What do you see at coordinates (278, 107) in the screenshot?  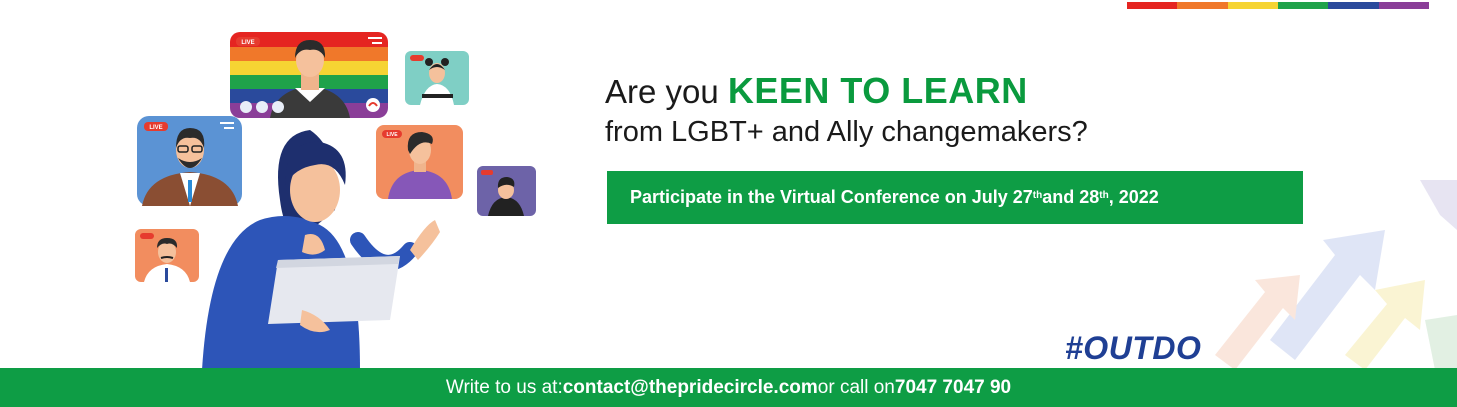 I see `microphone-icon` at bounding box center [278, 107].